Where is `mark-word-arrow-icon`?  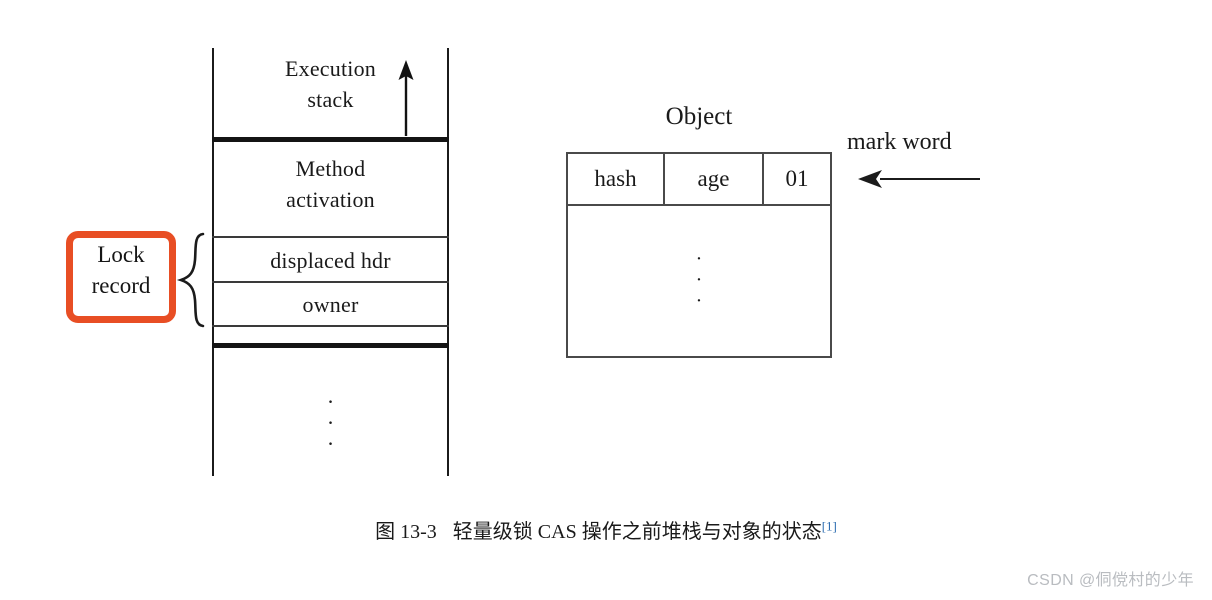 mark-word-arrow-icon is located at coordinates (919, 179).